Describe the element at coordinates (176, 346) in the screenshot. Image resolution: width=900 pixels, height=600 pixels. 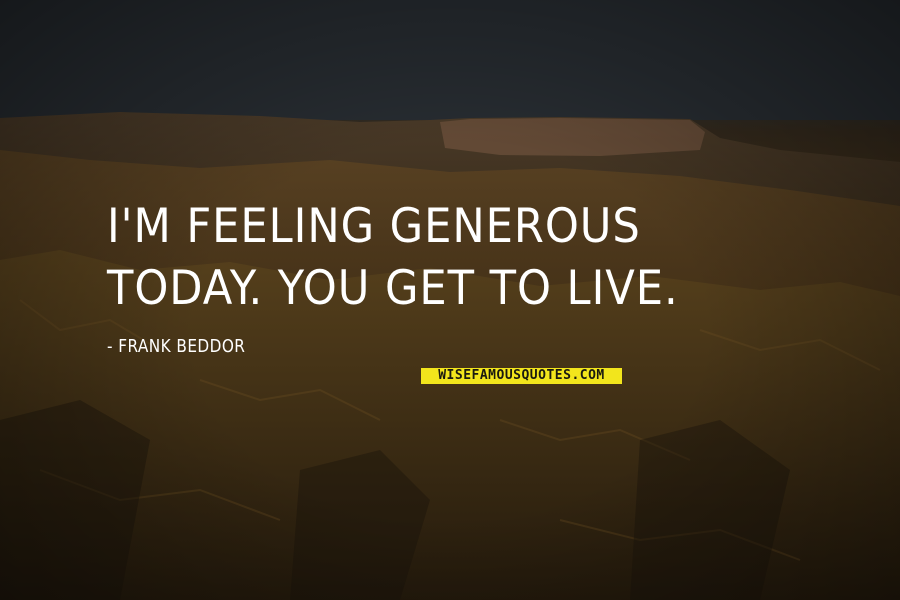
I see `quote-author: - Frank Beddor` at that location.